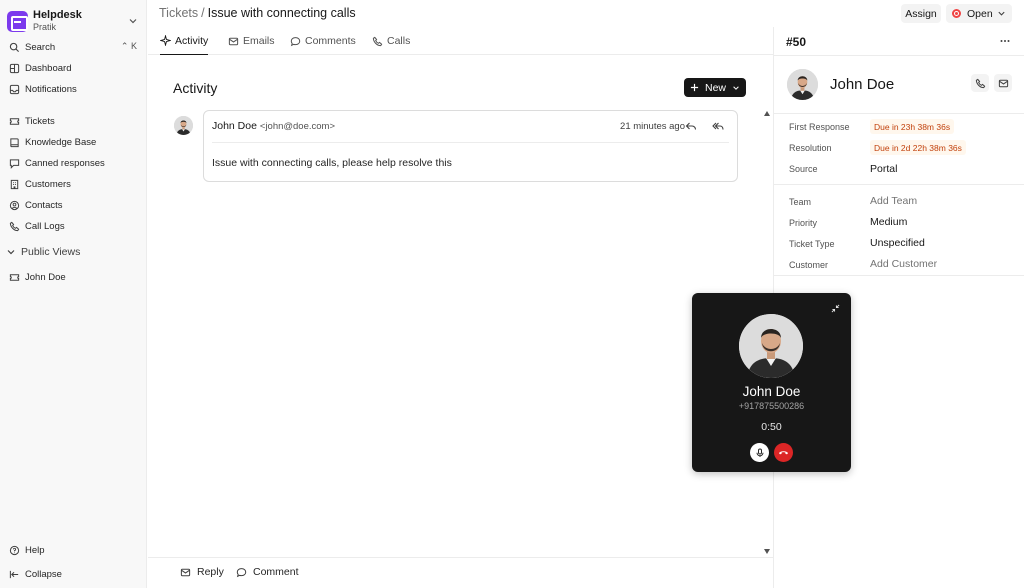 Image resolution: width=1024 pixels, height=588 pixels. Describe the element at coordinates (771, 427) in the screenshot. I see `call-timer: 0:50` at that location.